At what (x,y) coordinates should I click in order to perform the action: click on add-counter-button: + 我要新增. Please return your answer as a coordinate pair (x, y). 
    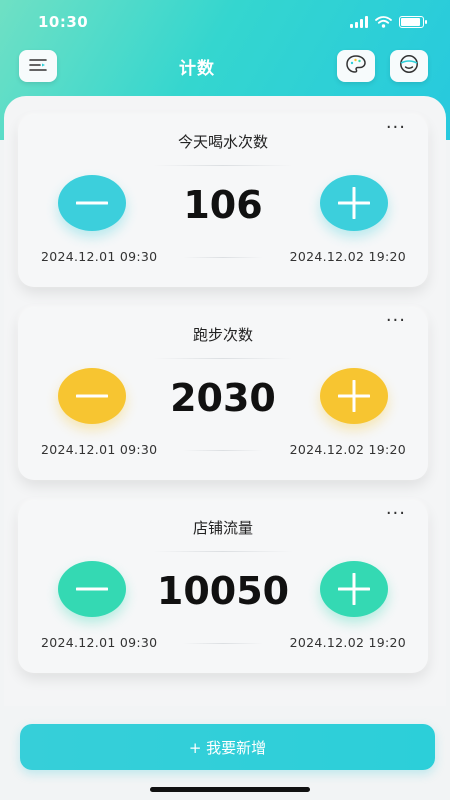
    Looking at the image, I should click on (227, 747).